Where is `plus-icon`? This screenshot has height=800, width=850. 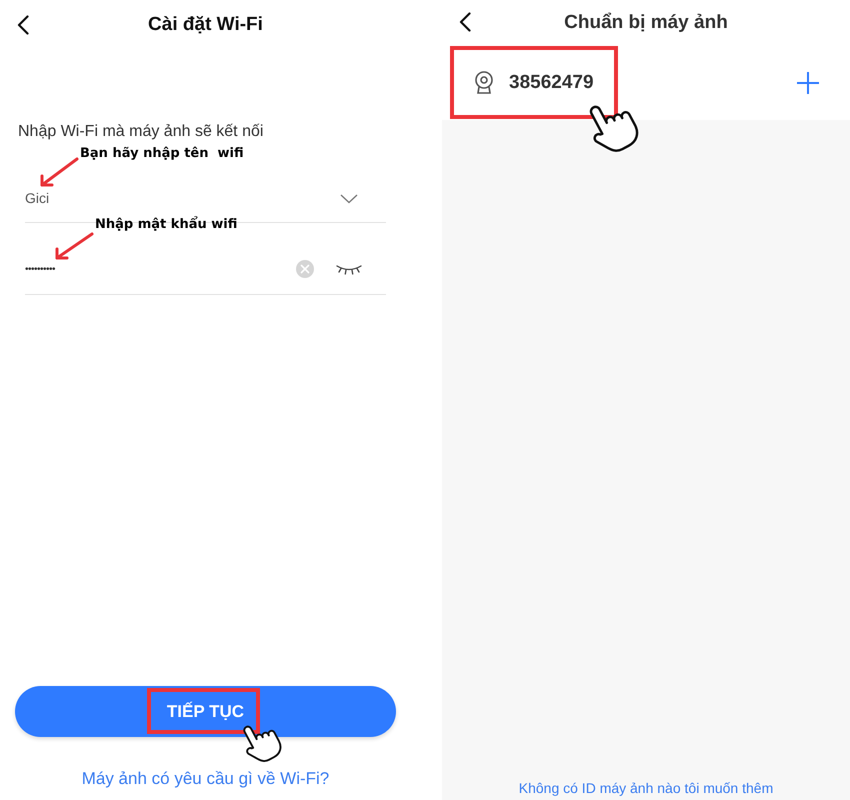 plus-icon is located at coordinates (808, 83).